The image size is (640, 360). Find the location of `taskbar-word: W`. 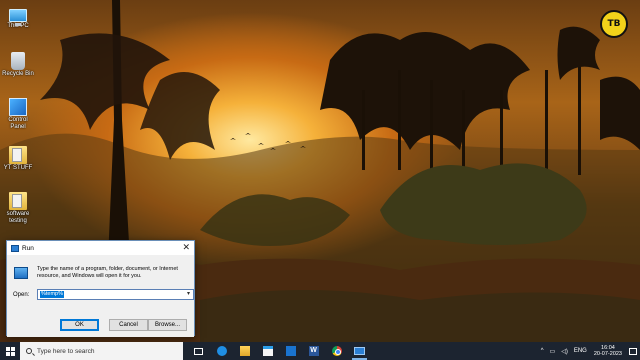

taskbar-word: W is located at coordinates (313, 351).